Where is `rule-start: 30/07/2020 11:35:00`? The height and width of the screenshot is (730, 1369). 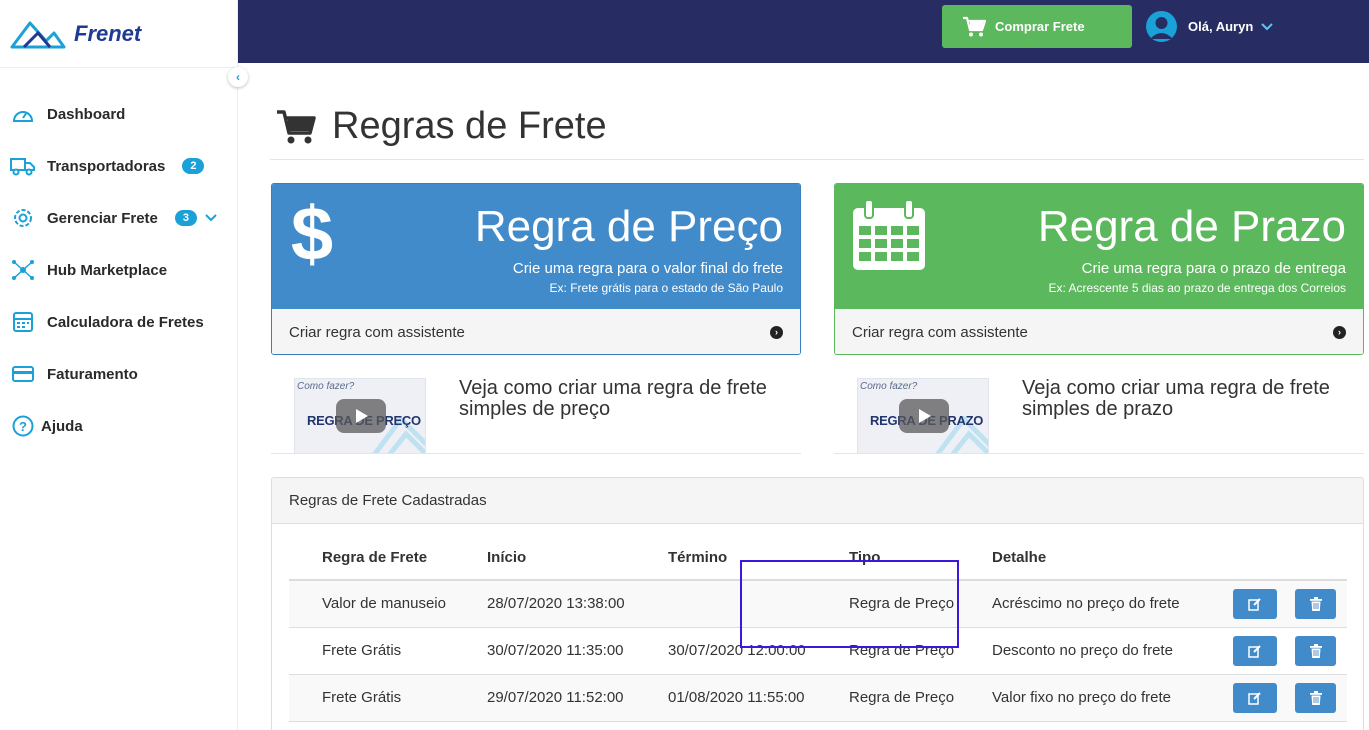 rule-start: 30/07/2020 11:35:00 is located at coordinates (577, 651).